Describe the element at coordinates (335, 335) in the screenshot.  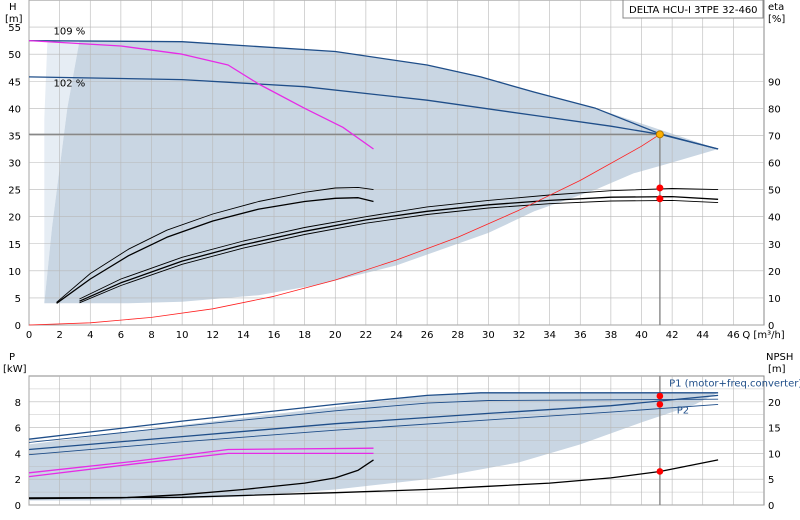
I see `x-tick-label: 20` at that location.